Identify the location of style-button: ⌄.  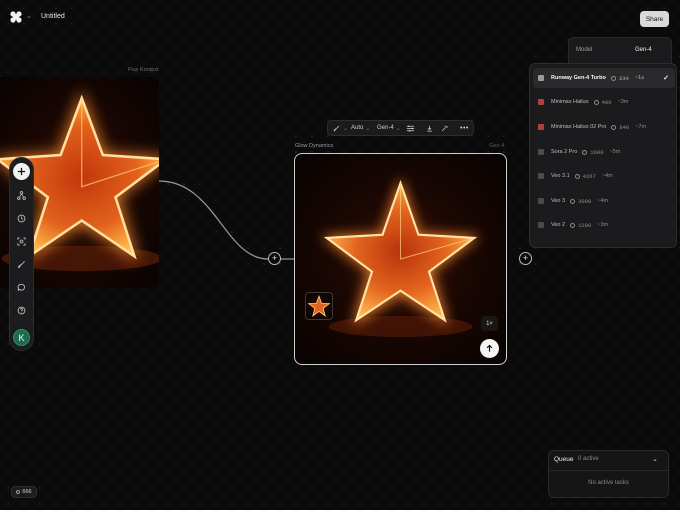
(340, 128).